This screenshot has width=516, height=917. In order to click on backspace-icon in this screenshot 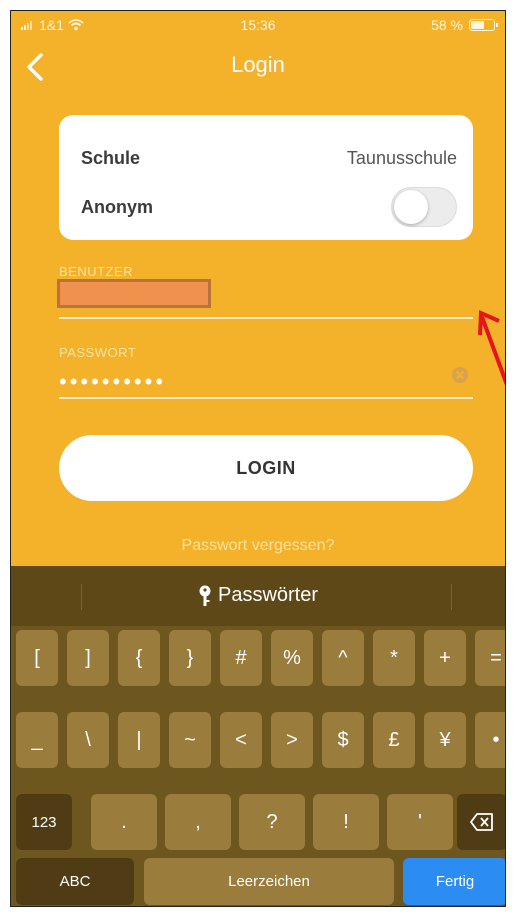, I will do `click(481, 822)`.